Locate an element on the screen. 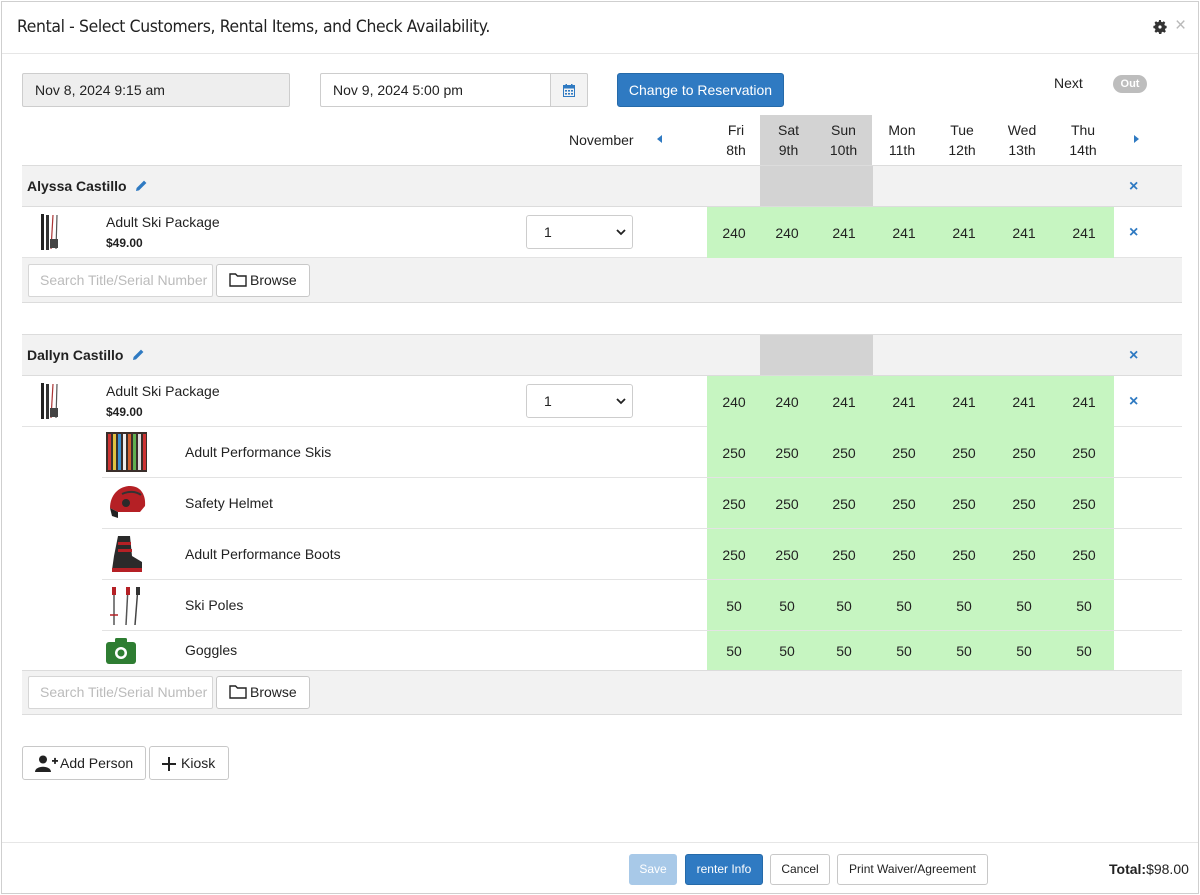  print-waiver-button: Print Waiver/Agreement is located at coordinates (912, 869).